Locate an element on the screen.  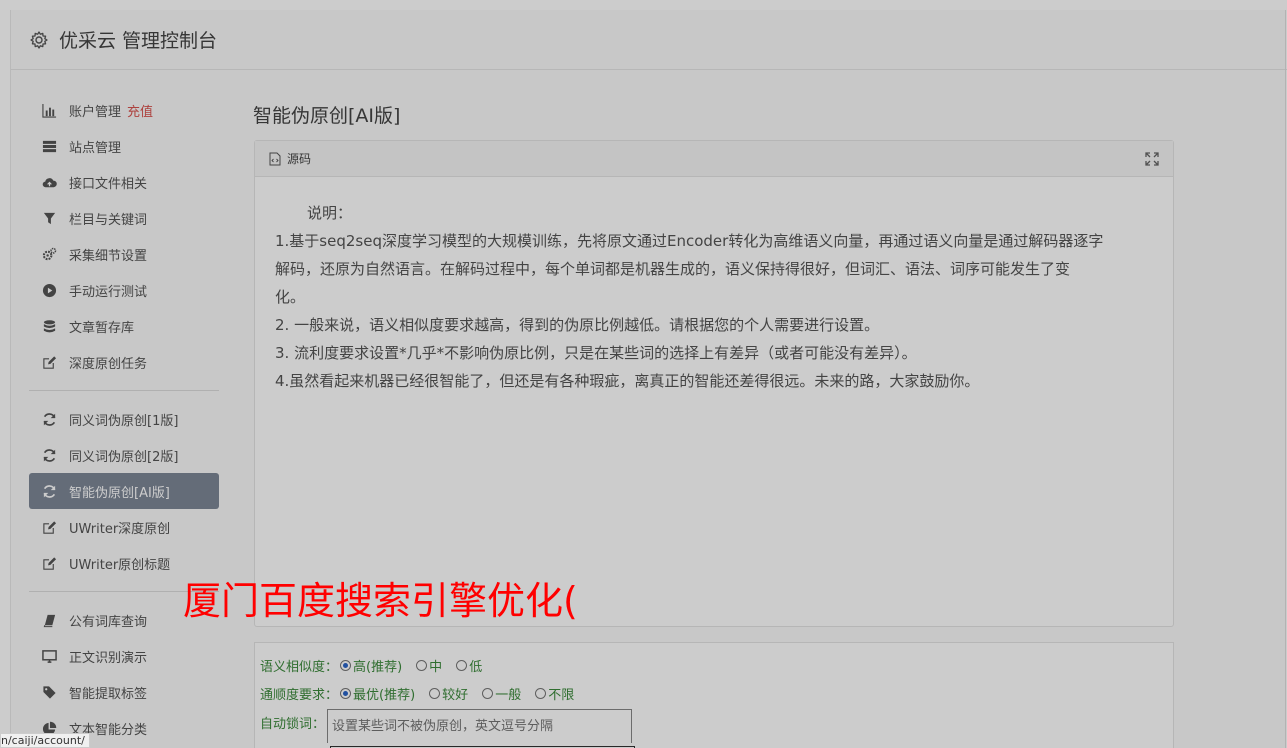
sidebar-item: 采集细节设置 is located at coordinates (124, 254).